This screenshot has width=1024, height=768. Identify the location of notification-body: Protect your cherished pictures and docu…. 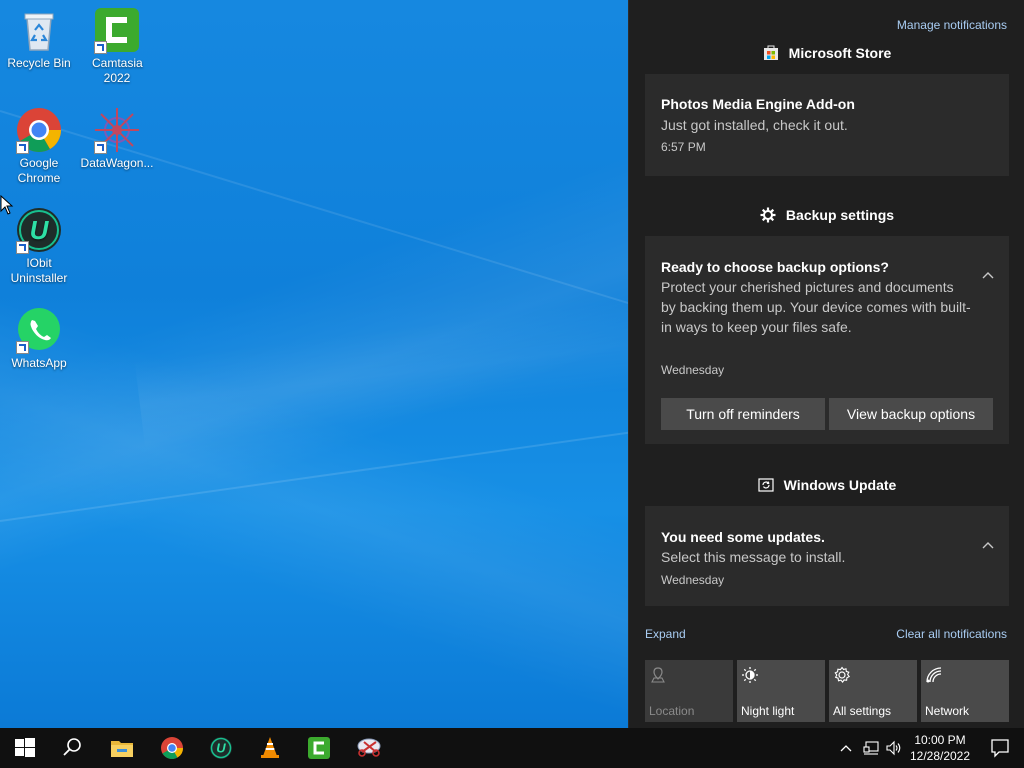
(816, 307).